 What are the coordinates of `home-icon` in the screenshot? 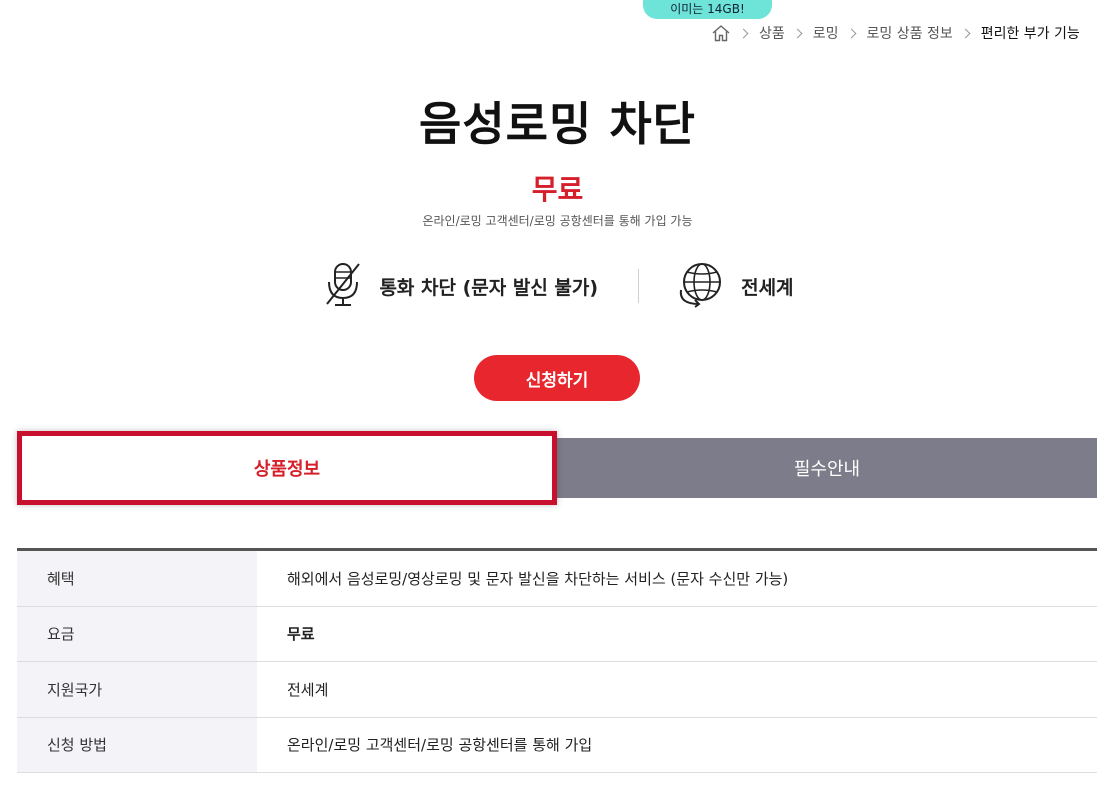 It's located at (721, 33).